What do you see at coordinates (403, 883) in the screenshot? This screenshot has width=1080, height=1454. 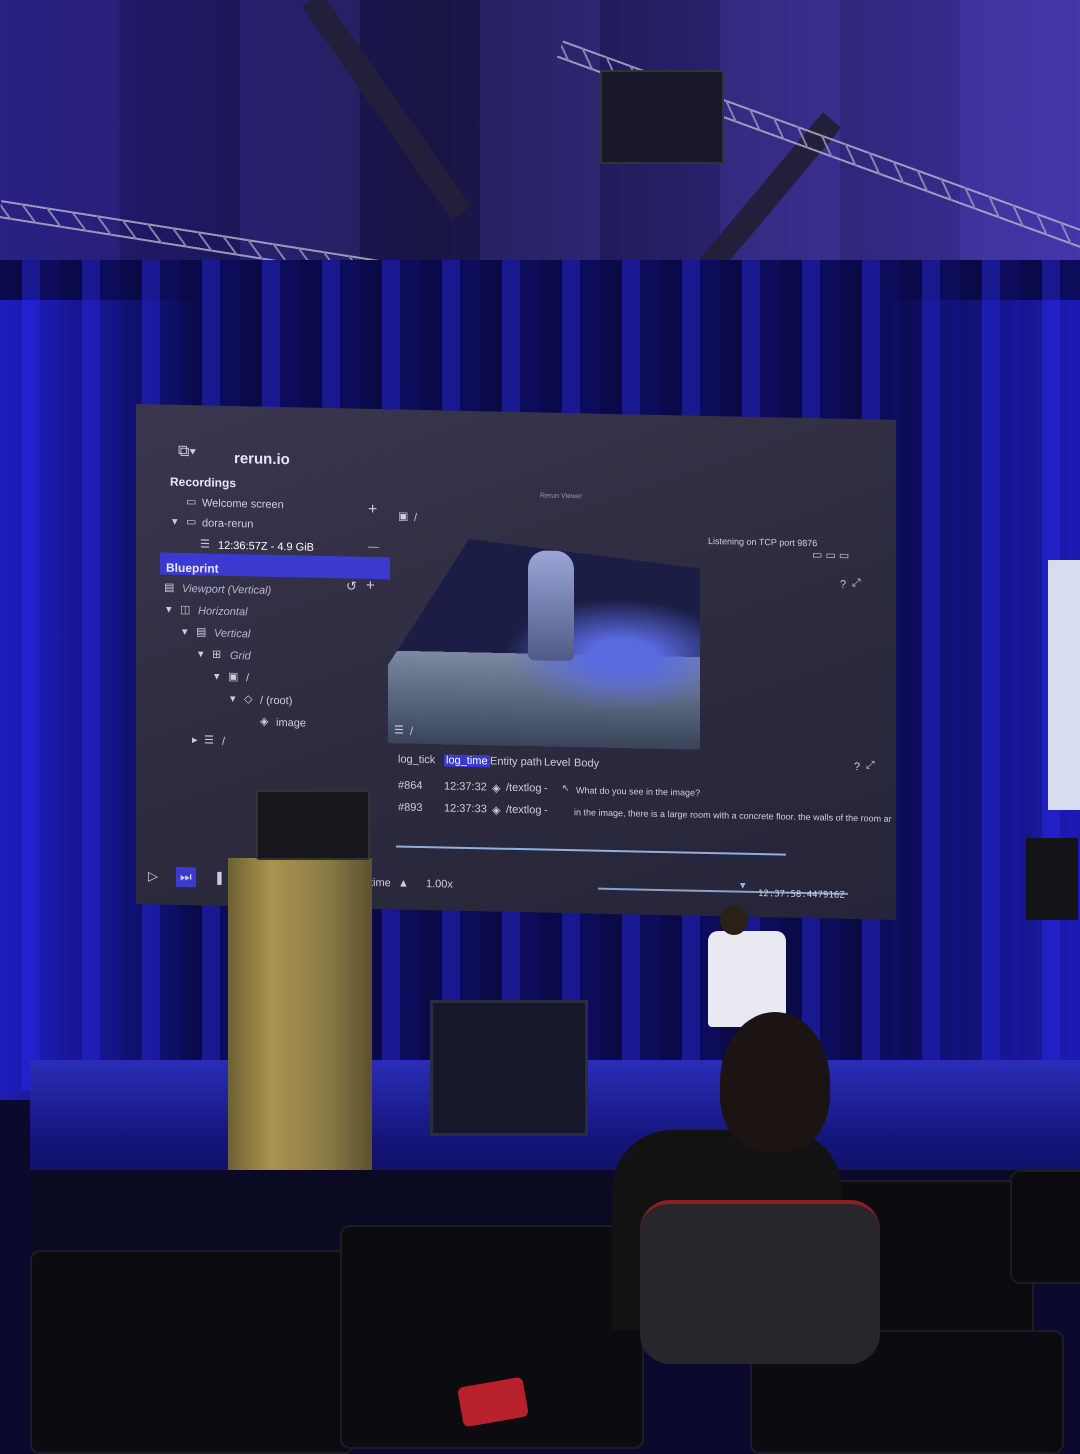 I see `chevron-up-icon: ▲` at bounding box center [403, 883].